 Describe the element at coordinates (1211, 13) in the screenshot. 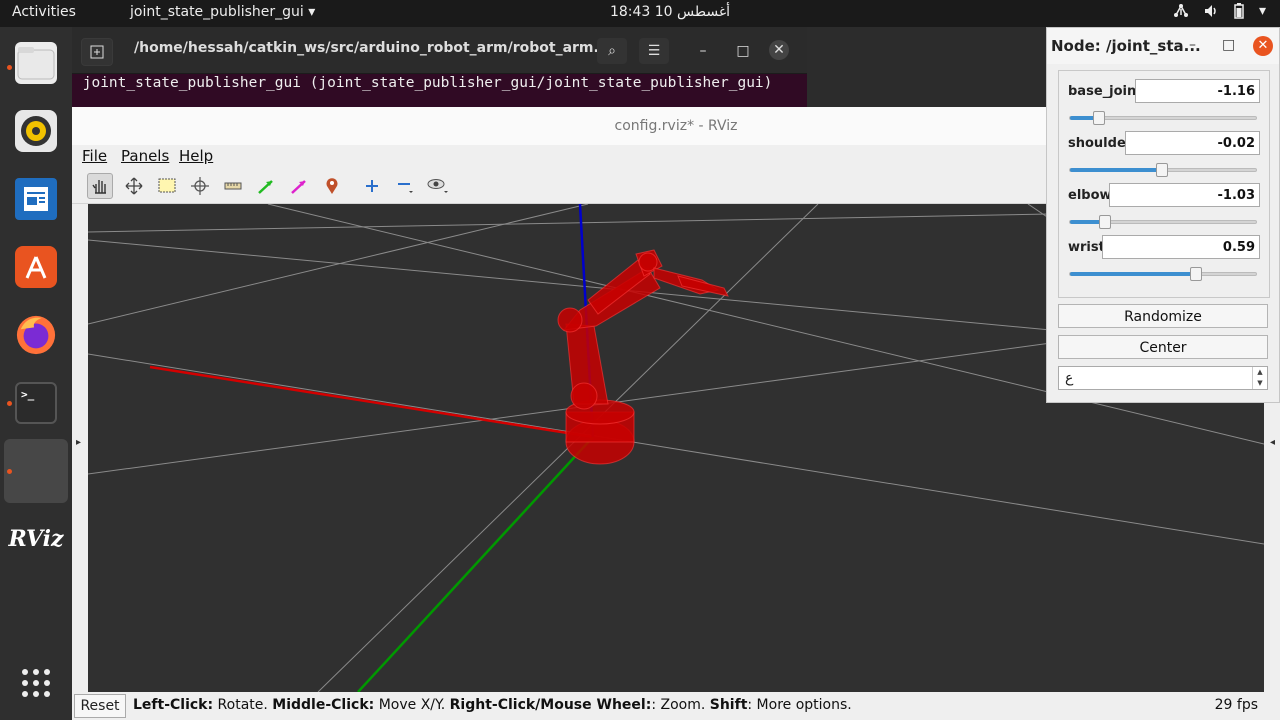

I see `volume-icon` at that location.